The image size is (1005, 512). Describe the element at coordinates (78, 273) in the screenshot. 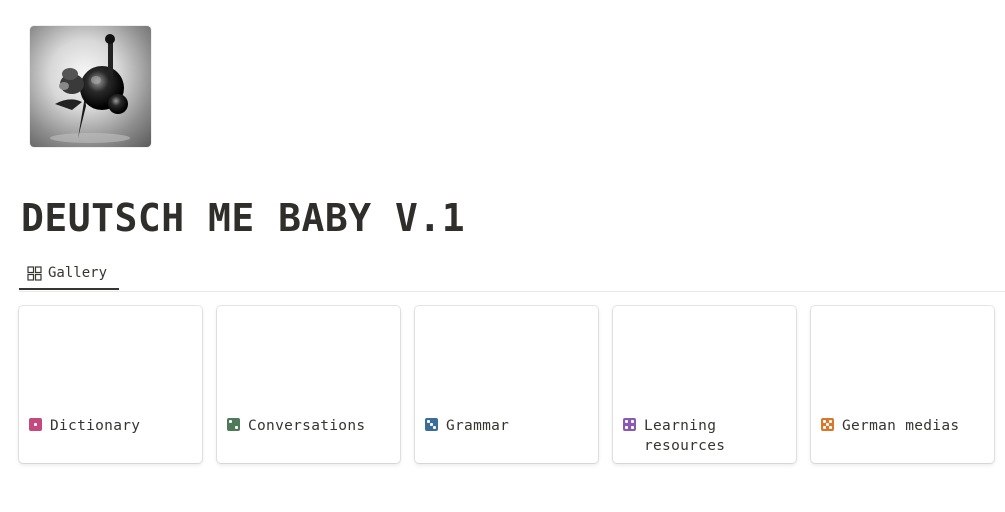

I see `tab-label: Gallery` at that location.